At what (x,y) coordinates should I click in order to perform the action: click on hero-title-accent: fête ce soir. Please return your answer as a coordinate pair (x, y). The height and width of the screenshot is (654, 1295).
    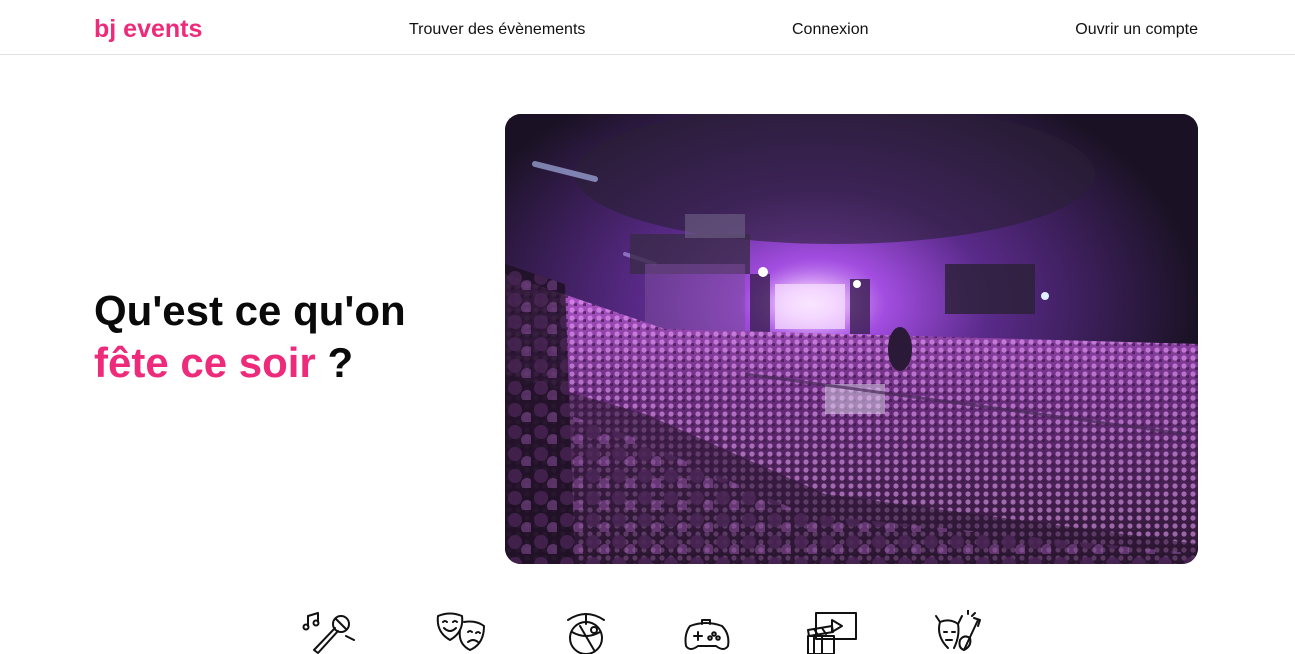
    Looking at the image, I should click on (205, 362).